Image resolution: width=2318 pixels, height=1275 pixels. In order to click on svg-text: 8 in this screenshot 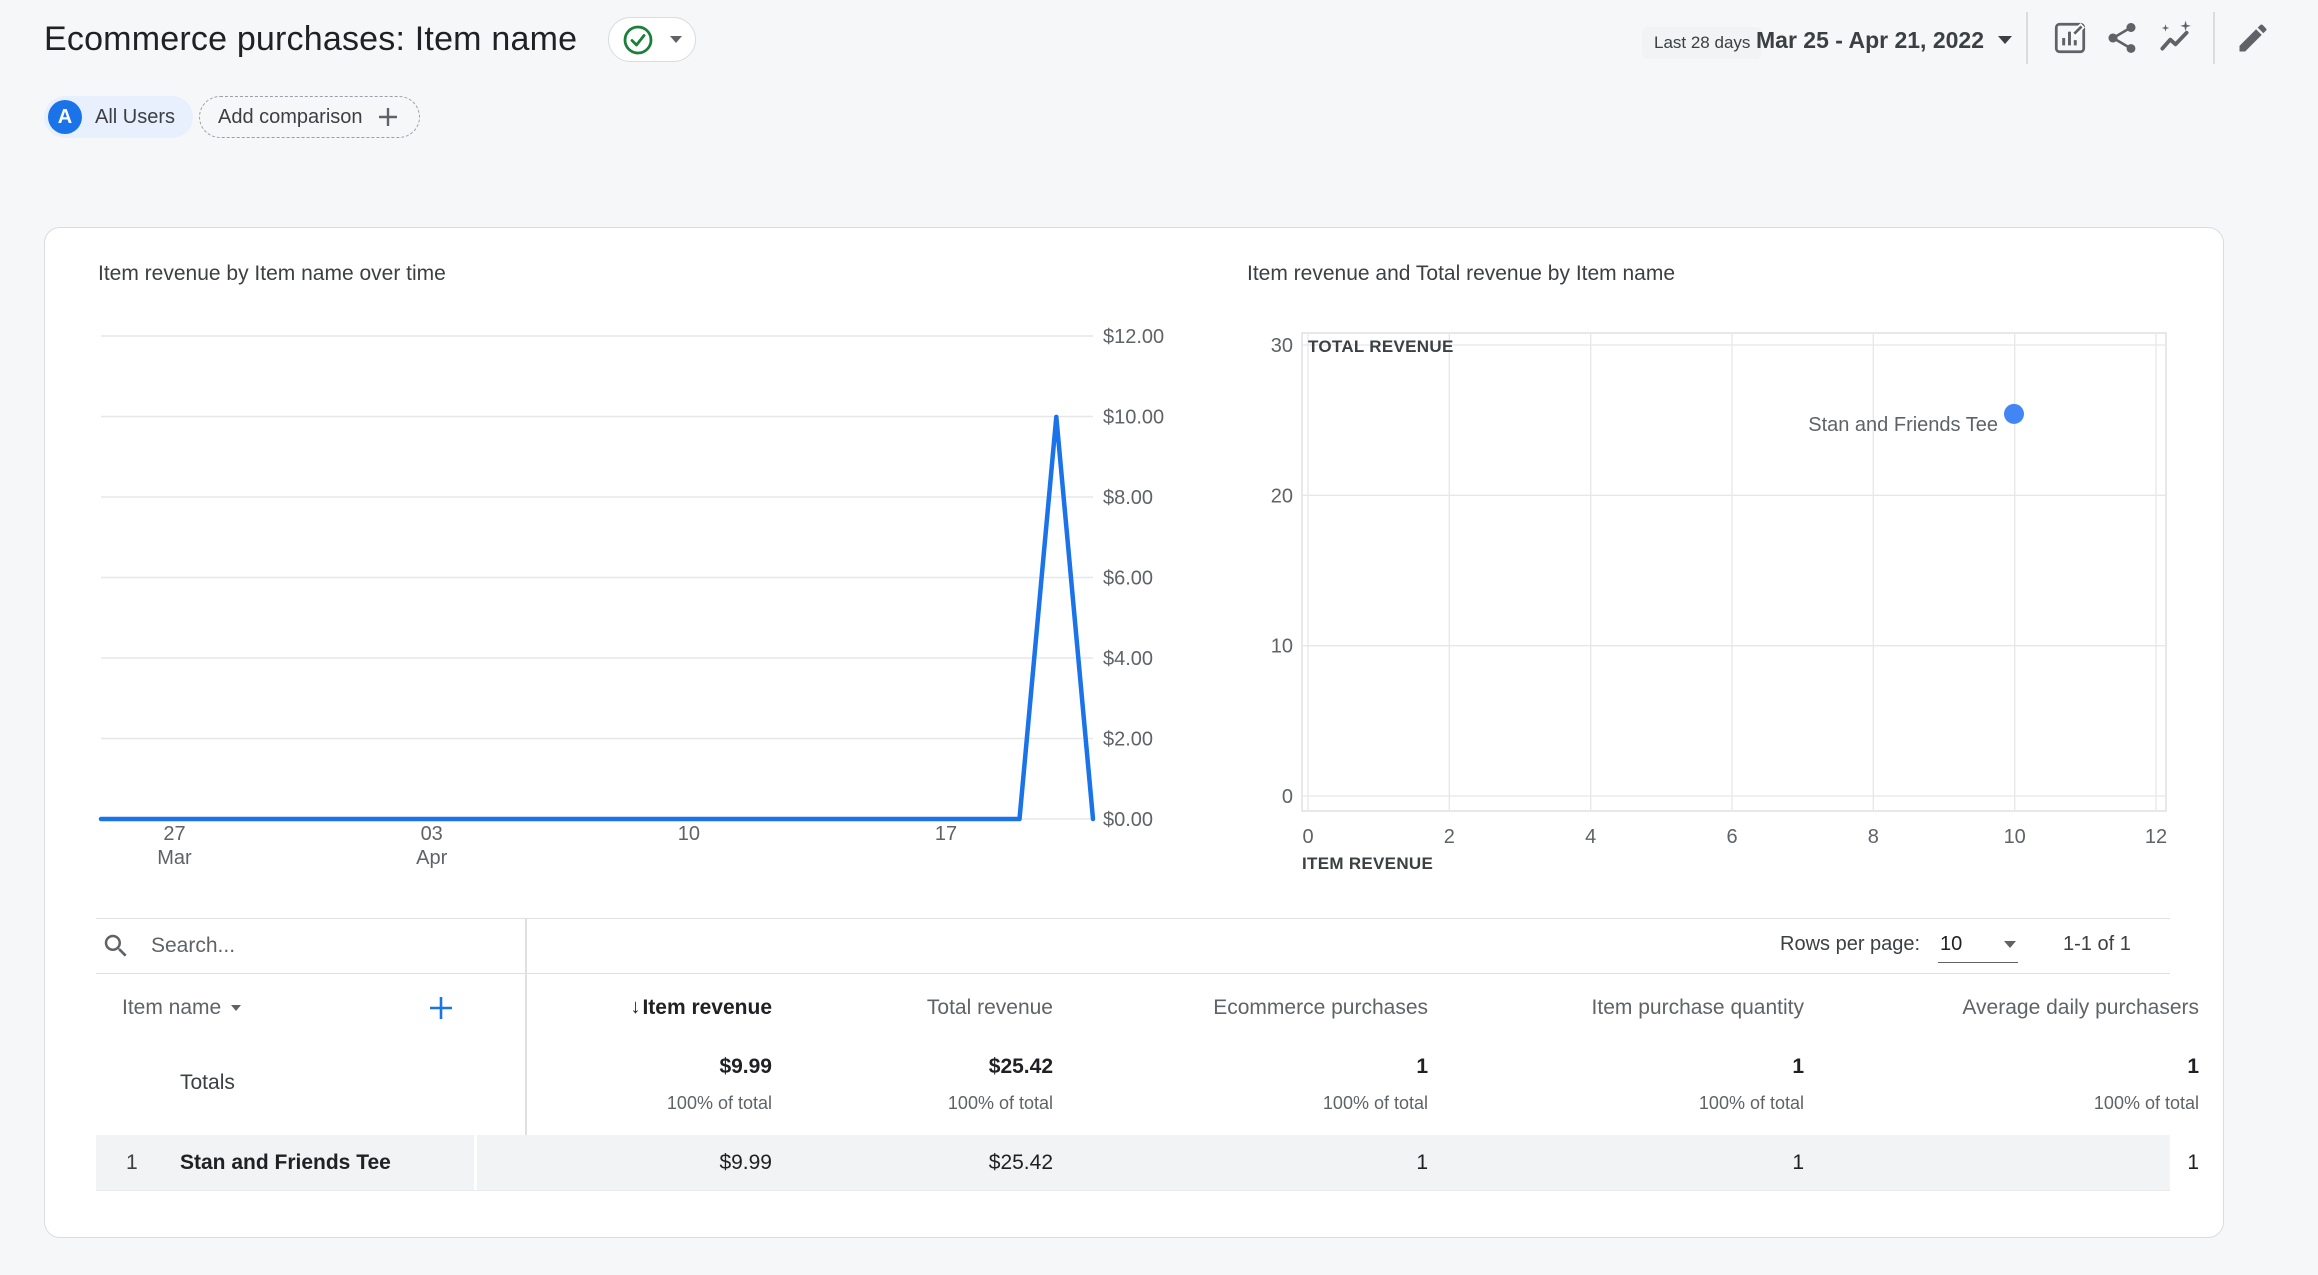, I will do `click(1873, 837)`.